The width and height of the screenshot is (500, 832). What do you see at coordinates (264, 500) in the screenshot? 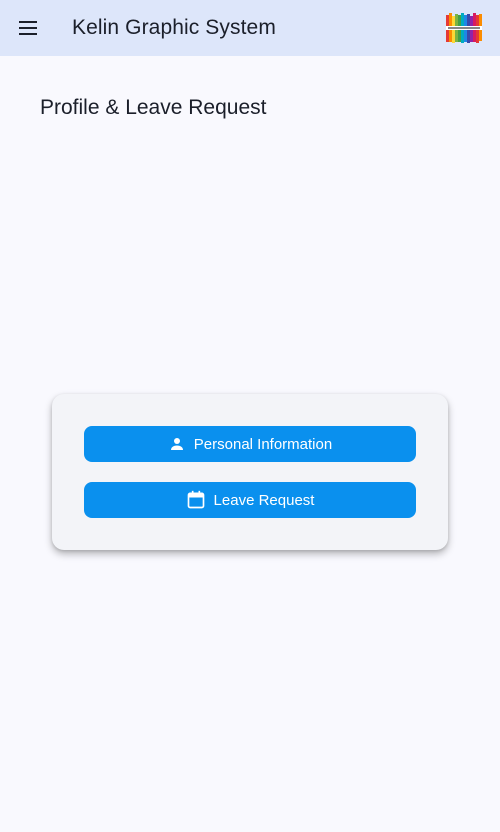
I see `leave-request-label: Leave Request` at bounding box center [264, 500].